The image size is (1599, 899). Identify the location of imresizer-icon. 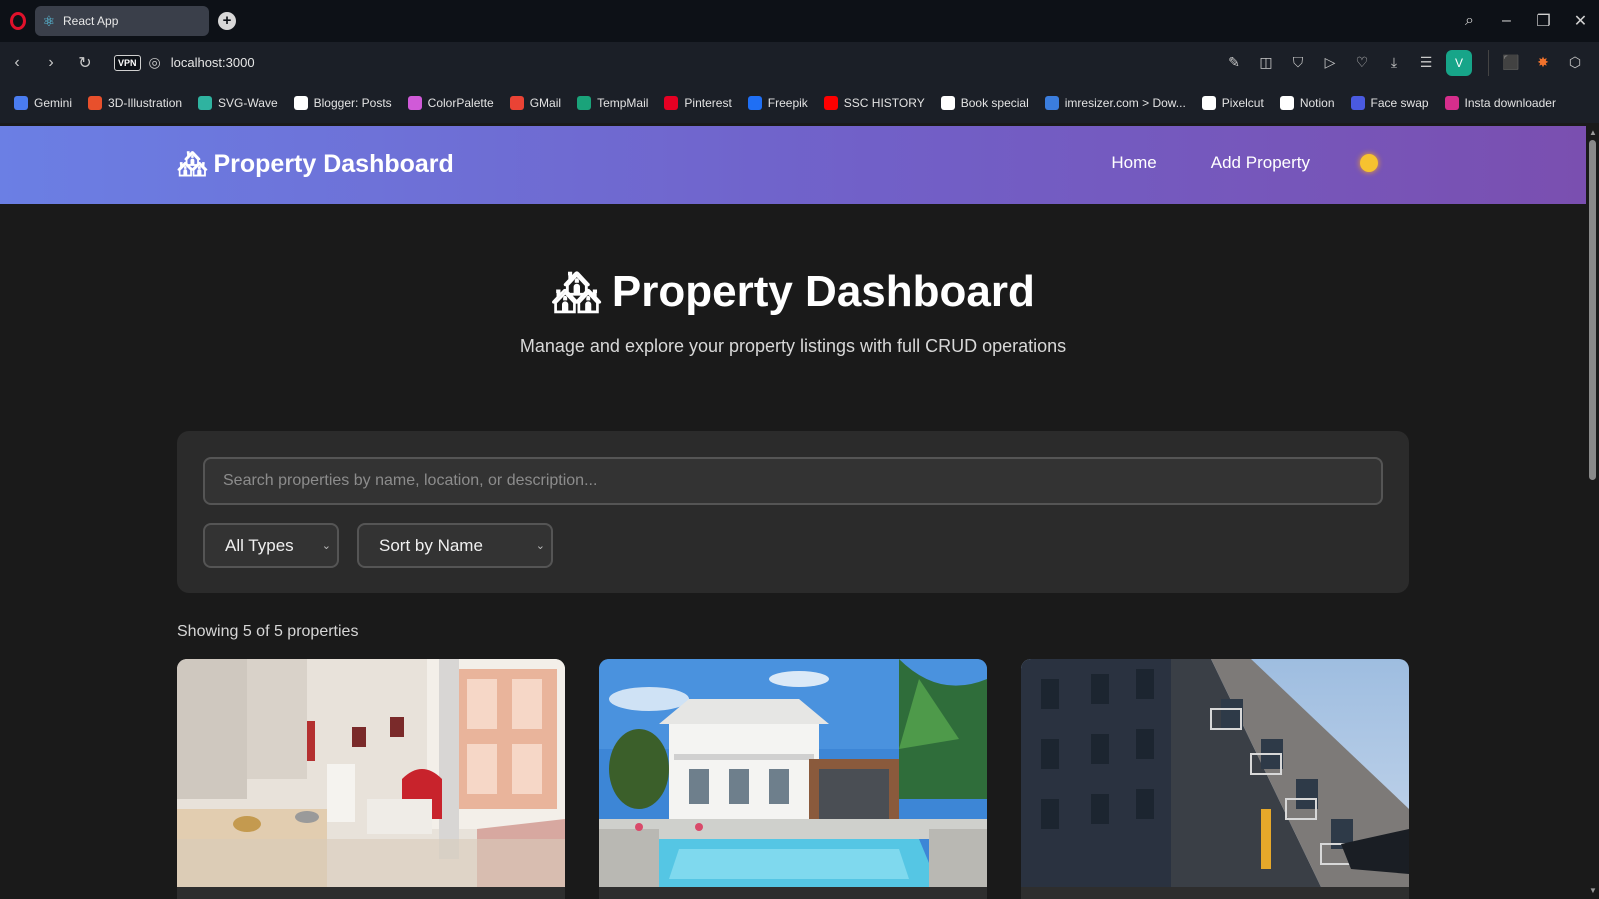
(1051, 103).